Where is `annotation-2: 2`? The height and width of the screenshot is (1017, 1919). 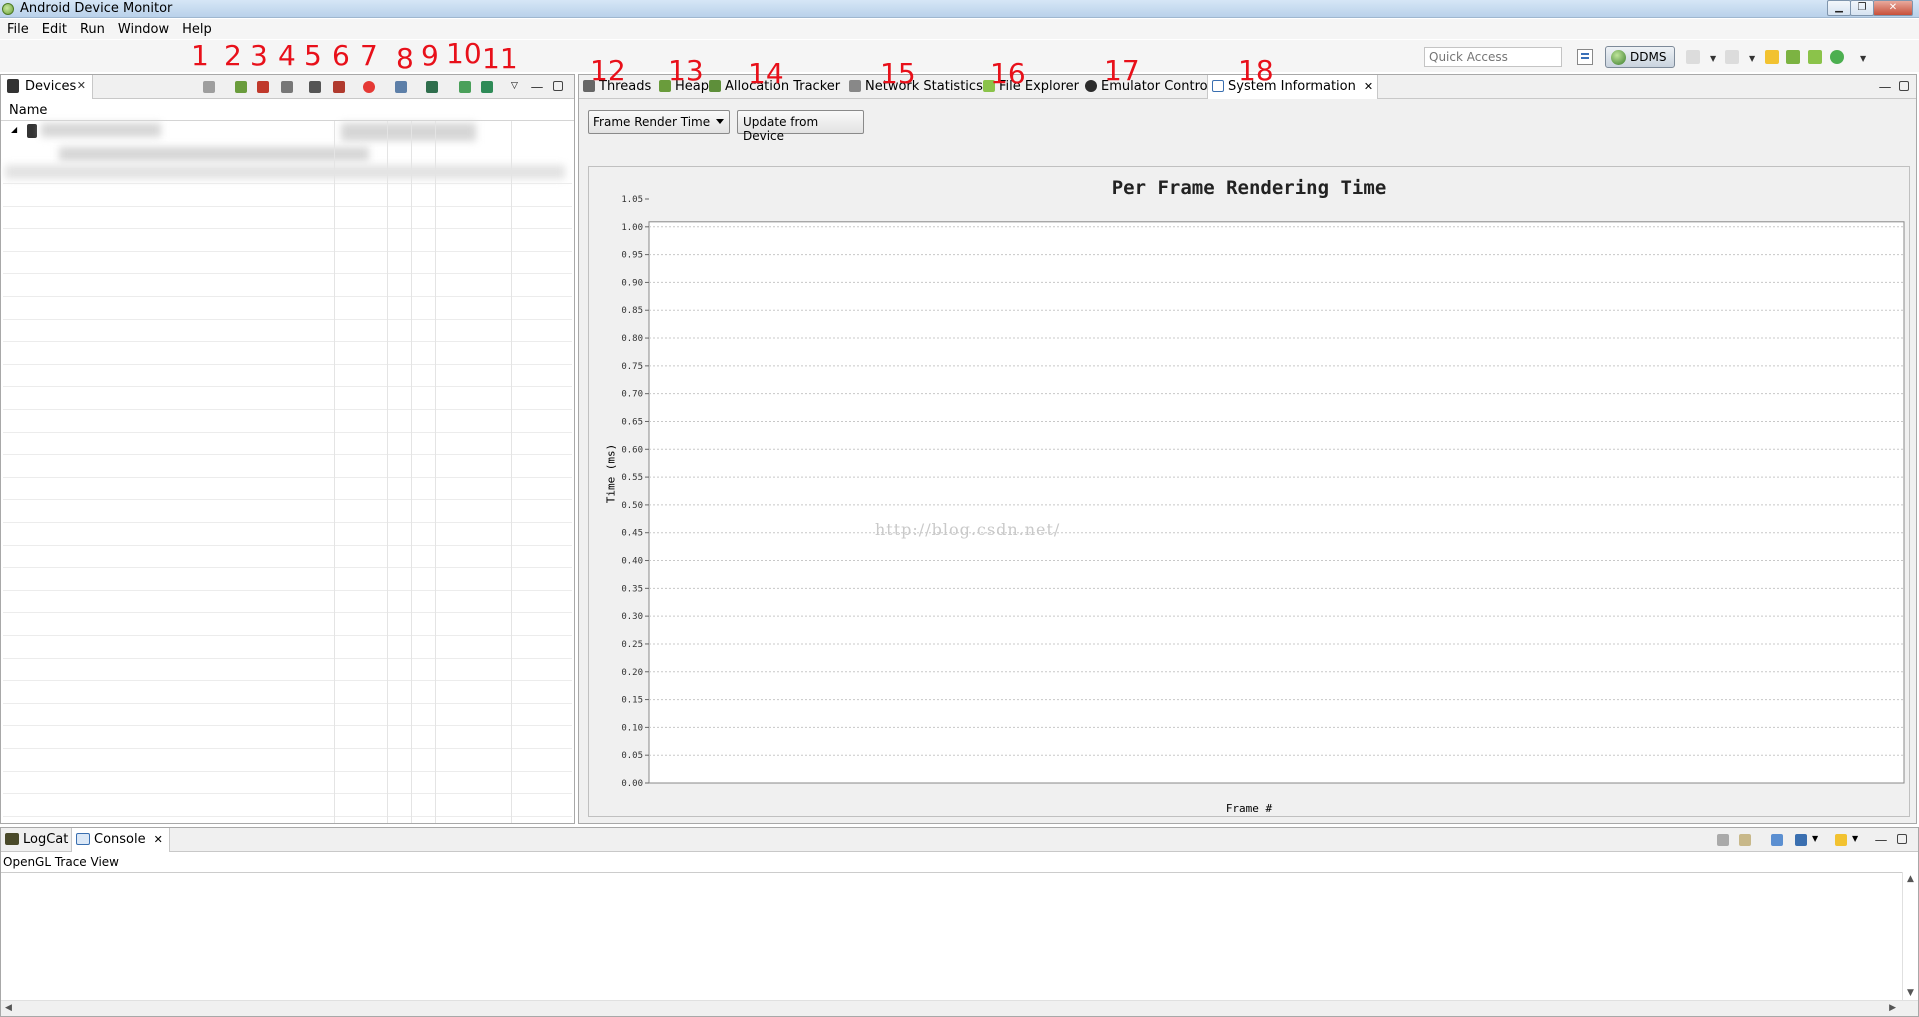
annotation-2: 2 is located at coordinates (233, 55).